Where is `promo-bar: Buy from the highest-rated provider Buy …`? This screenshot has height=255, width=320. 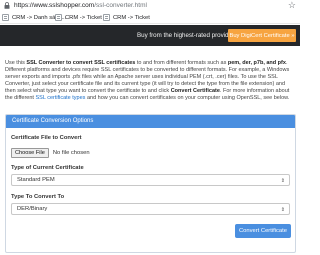 promo-bar: Buy from the highest-rated provider Buy … is located at coordinates (150, 35).